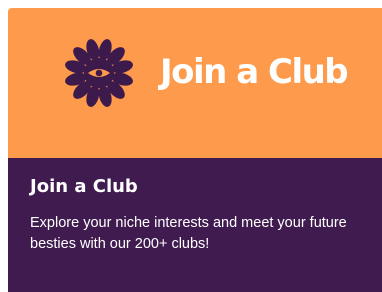 This screenshot has width=382, height=292. I want to click on banner-logo-text: Join a Club, so click(254, 72).